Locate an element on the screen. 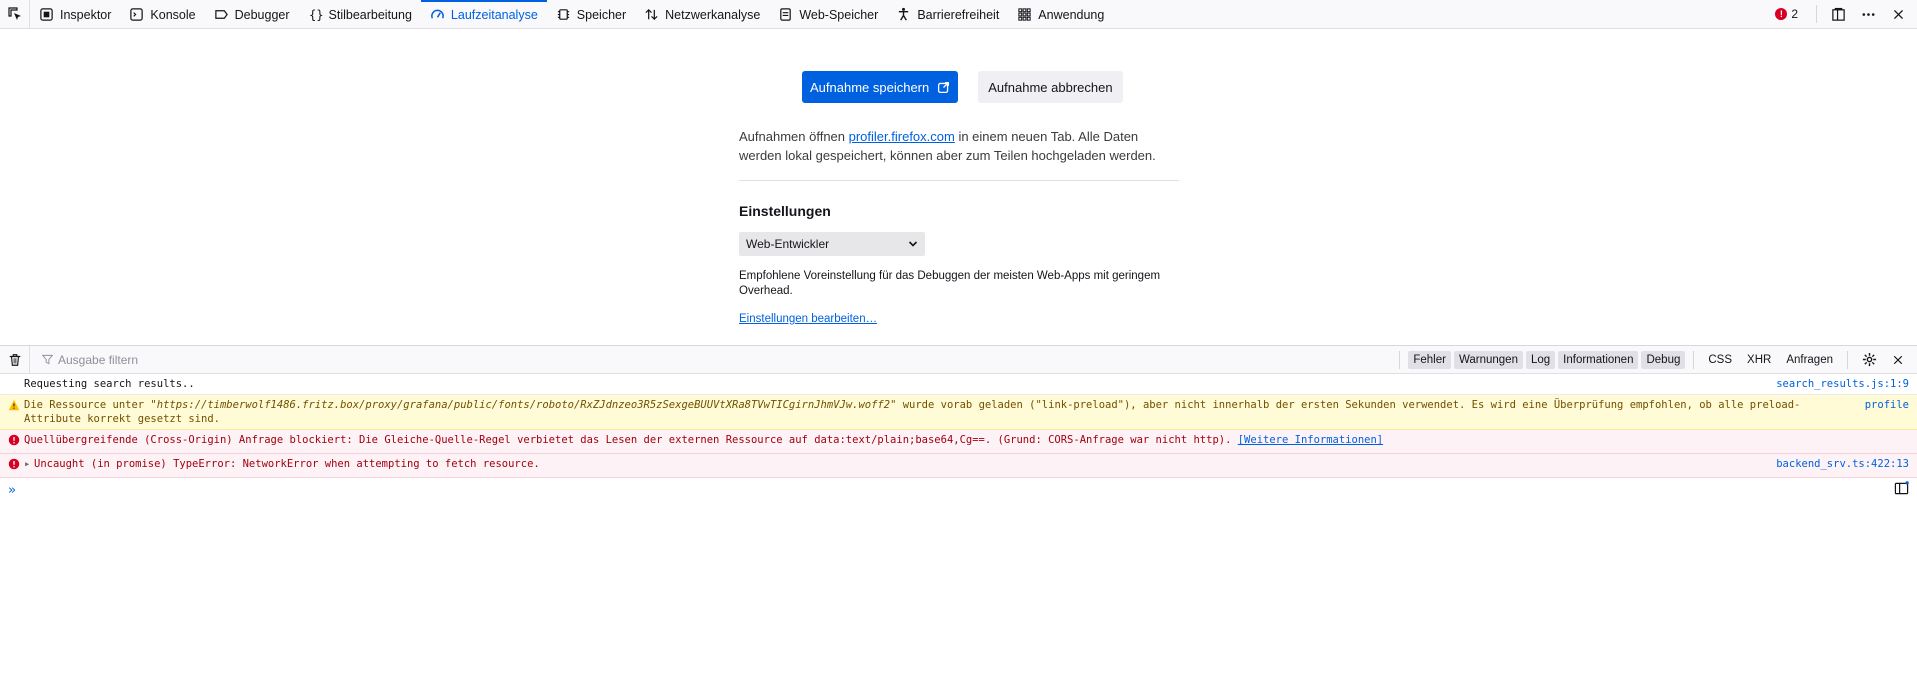 This screenshot has height=700, width=1917. close-console-button is located at coordinates (1898, 360).